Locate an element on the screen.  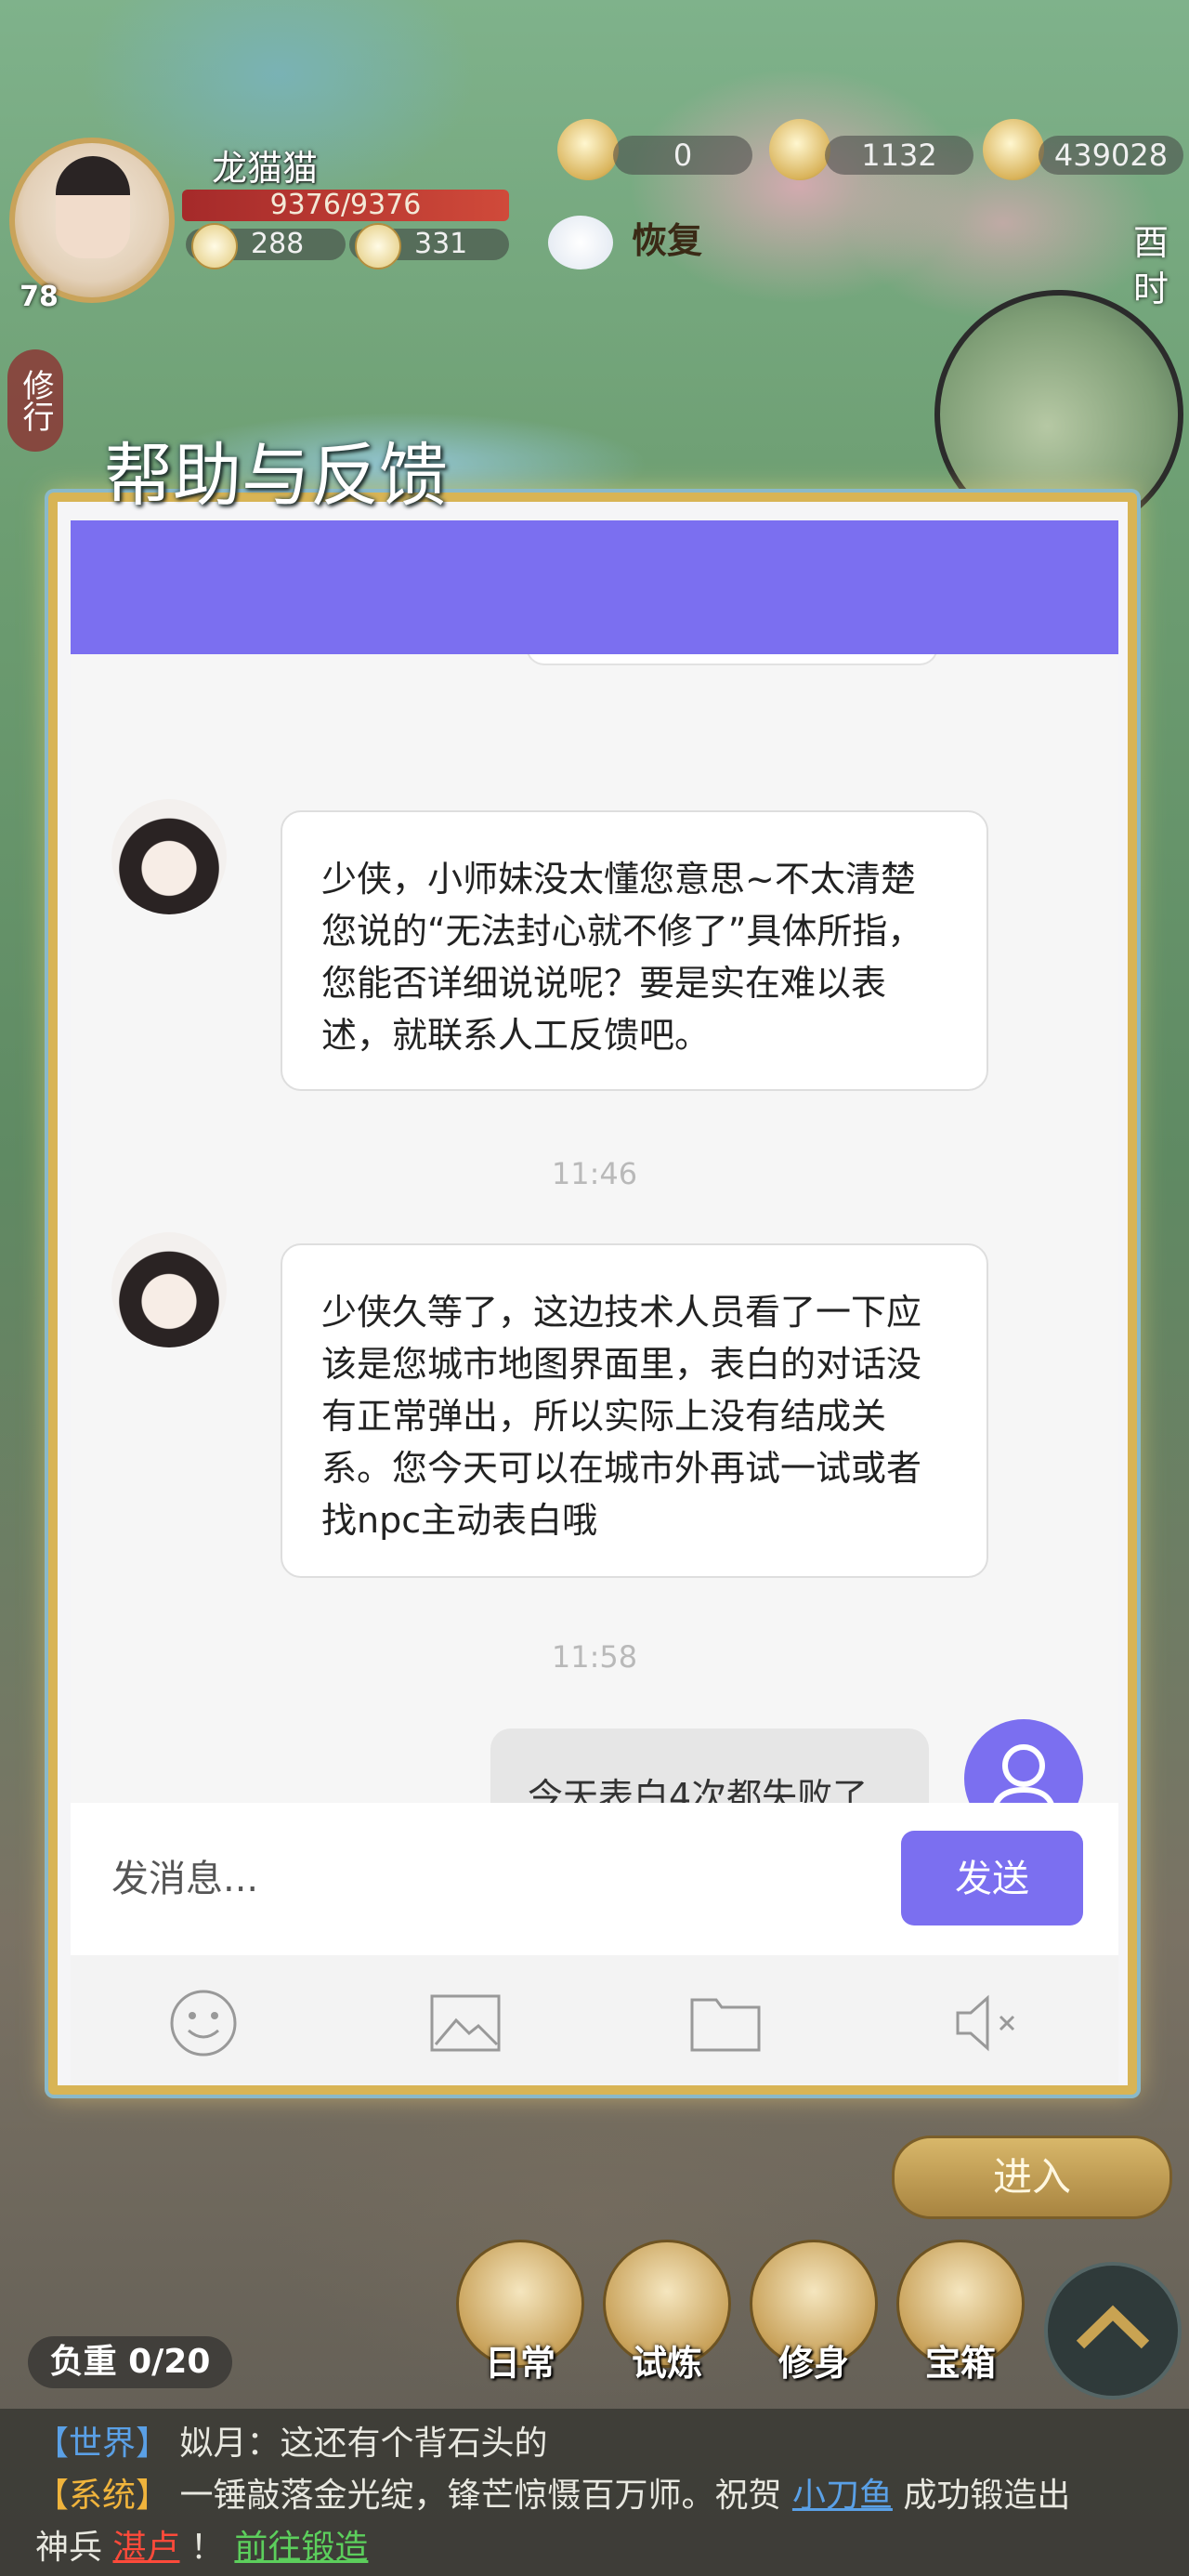
player-portrait is located at coordinates (93, 207).